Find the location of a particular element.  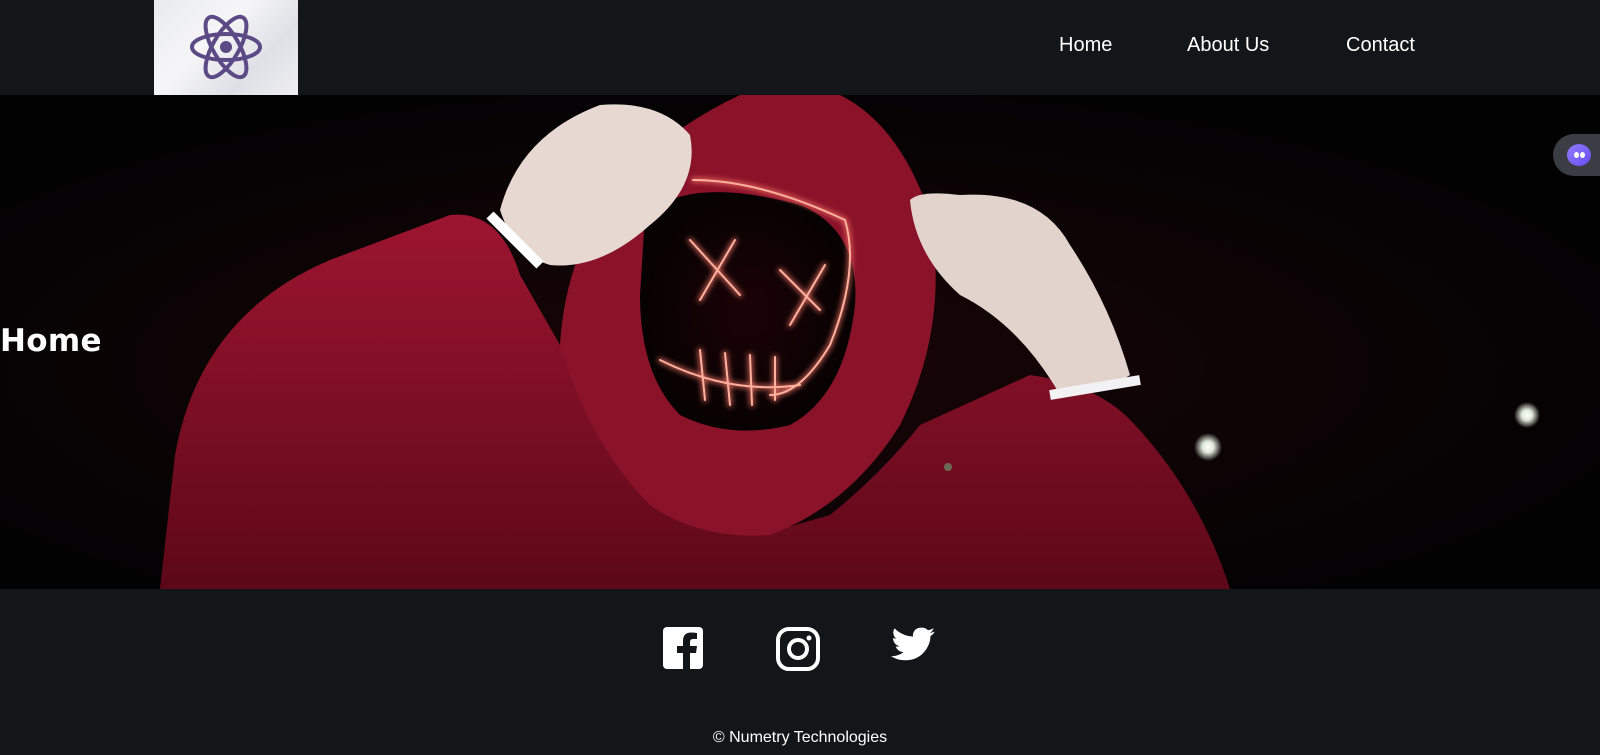

nav-link-about-us: About Us is located at coordinates (1228, 45).